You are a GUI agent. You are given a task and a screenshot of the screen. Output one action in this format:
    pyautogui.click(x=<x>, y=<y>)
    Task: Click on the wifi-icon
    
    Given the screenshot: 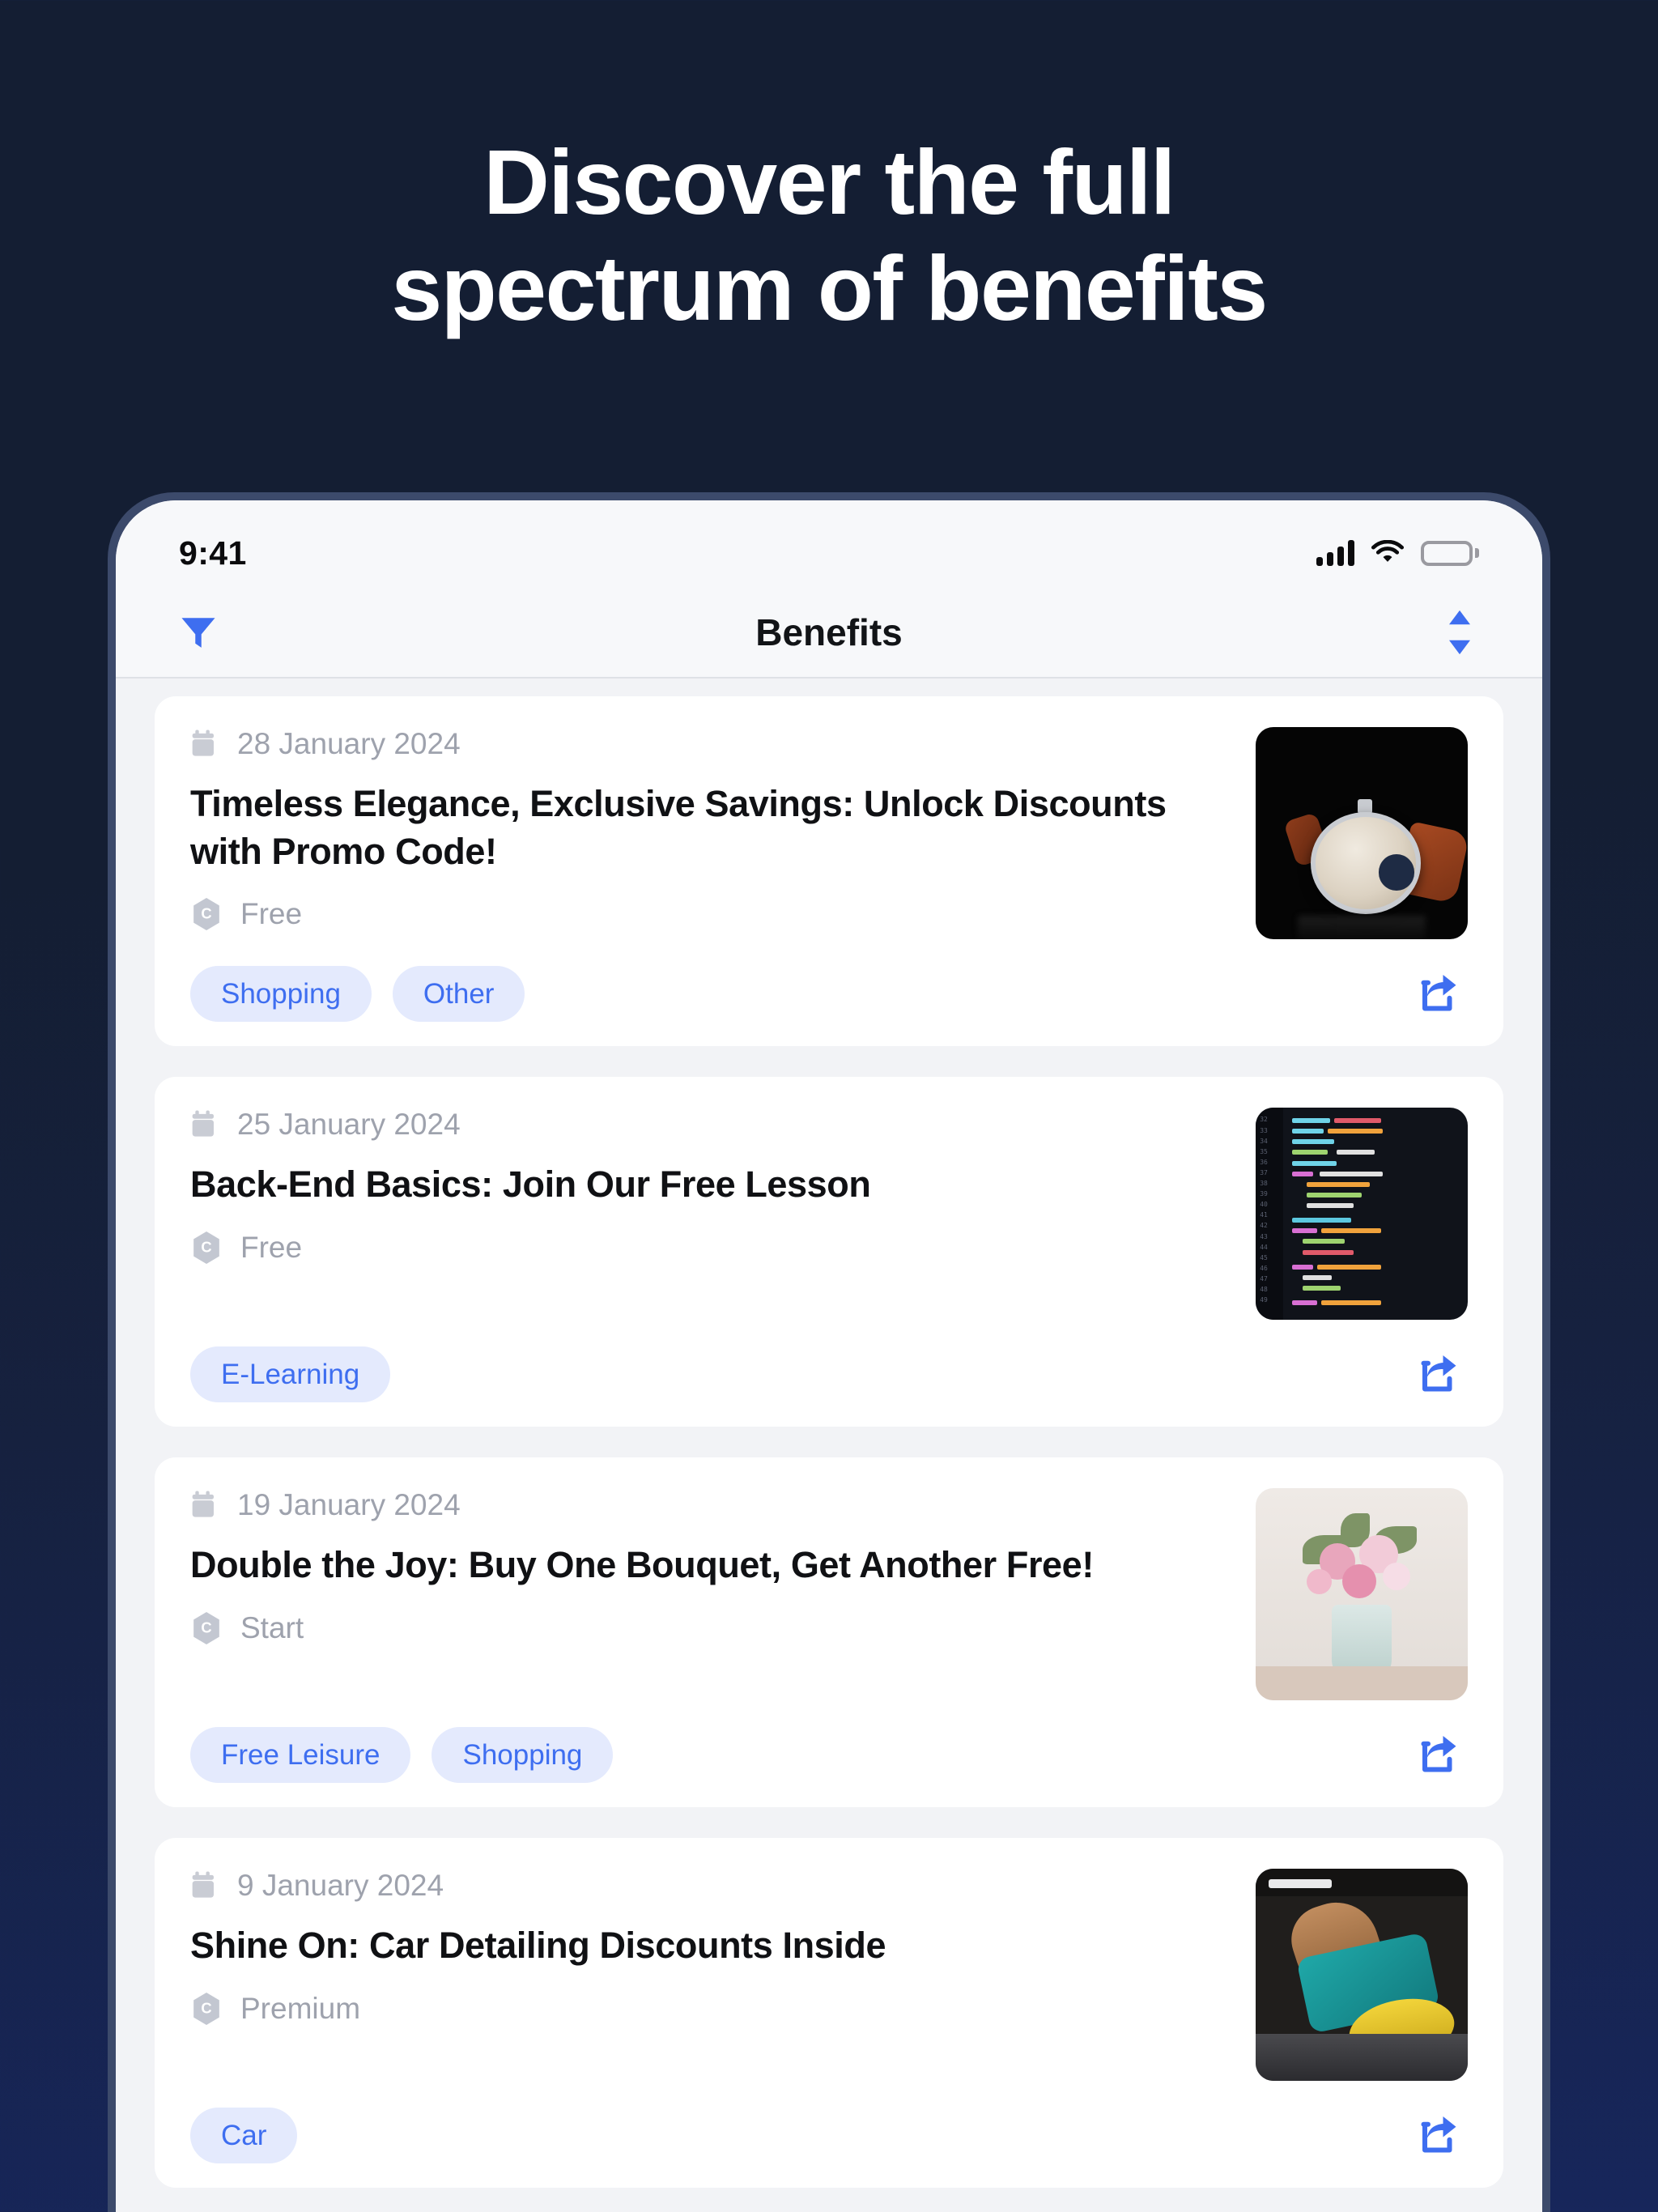 What is the action you would take?
    pyautogui.click(x=1388, y=553)
    